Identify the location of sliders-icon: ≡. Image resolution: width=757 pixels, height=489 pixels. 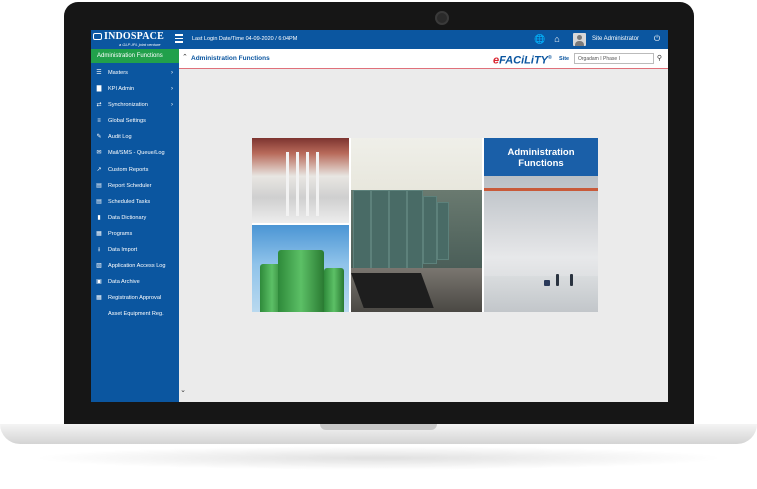
(99, 121).